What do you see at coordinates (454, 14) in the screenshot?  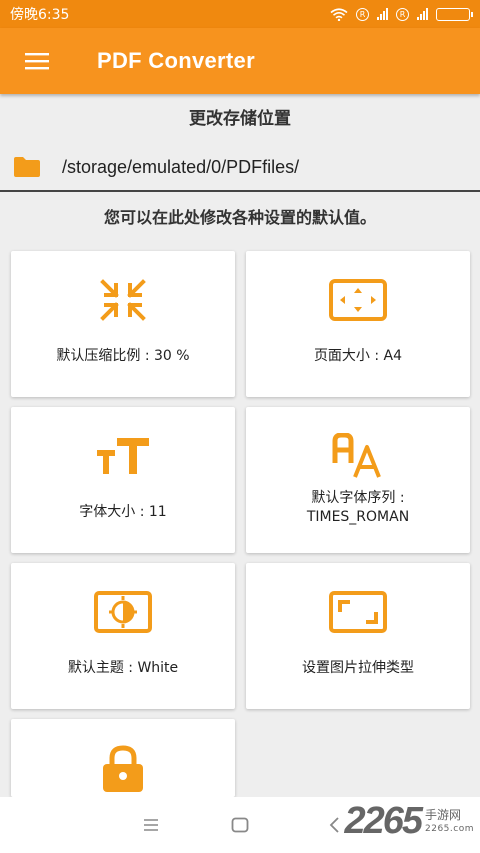 I see `battery-icon` at bounding box center [454, 14].